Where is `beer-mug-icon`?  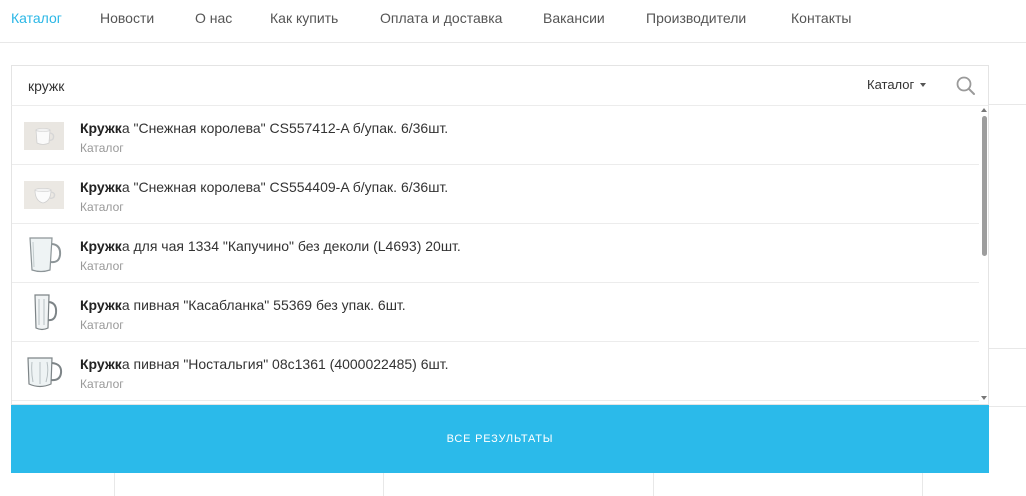
beer-mug-icon is located at coordinates (45, 372).